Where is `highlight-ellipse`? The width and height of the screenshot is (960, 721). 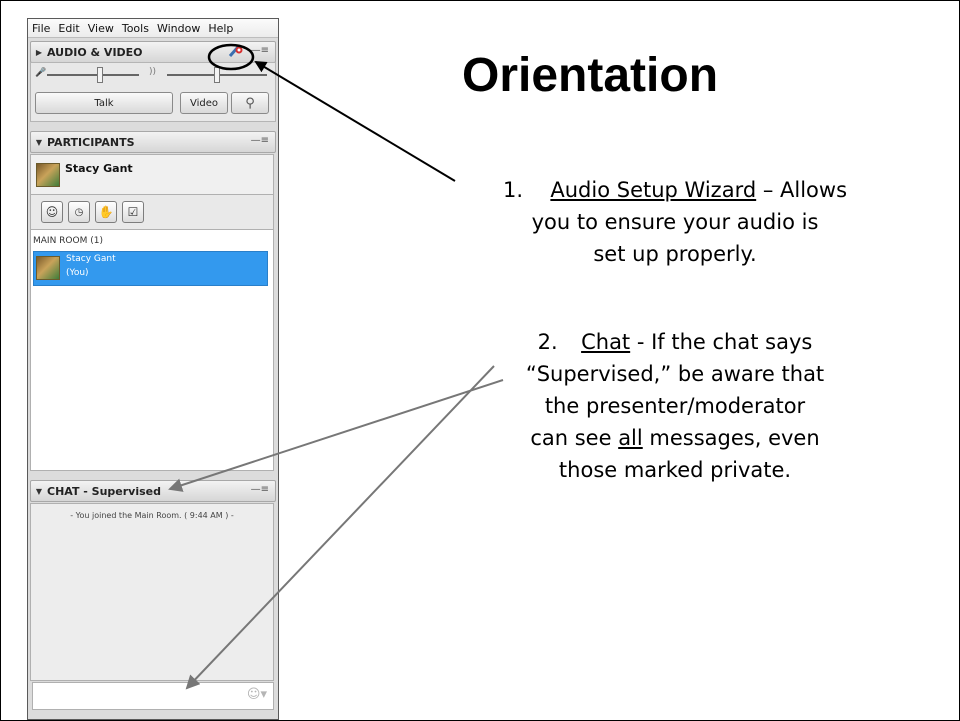
highlight-ellipse is located at coordinates (231, 57).